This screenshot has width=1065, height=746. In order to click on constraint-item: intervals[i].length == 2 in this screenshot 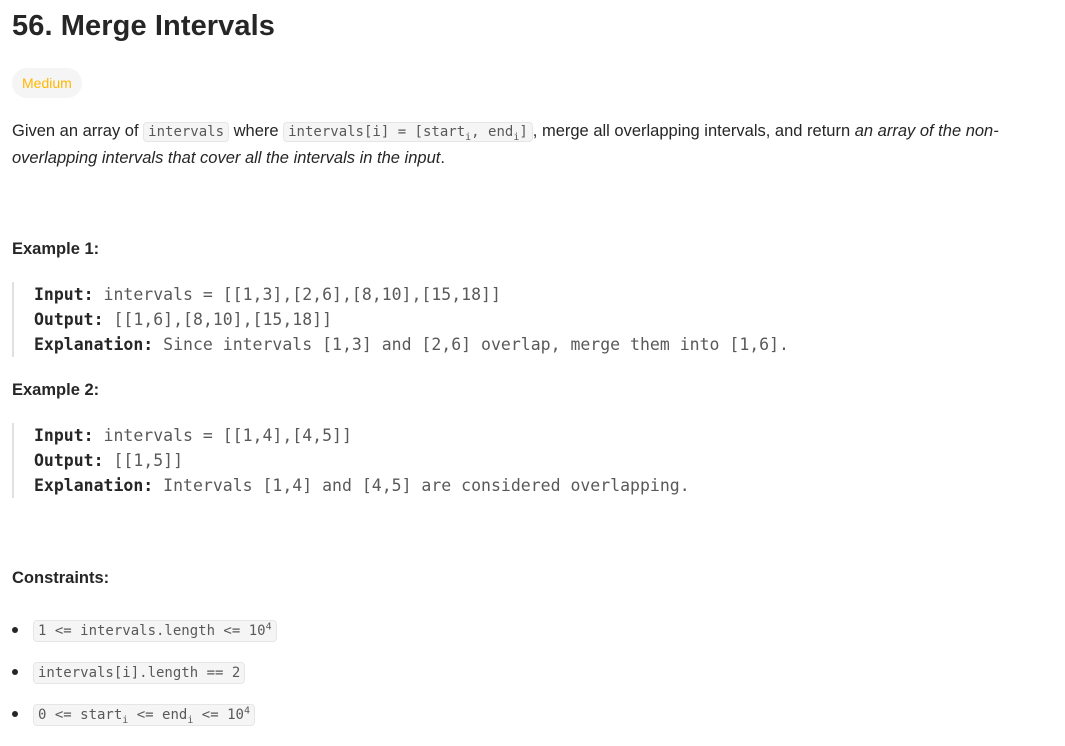, I will do `click(144, 673)`.